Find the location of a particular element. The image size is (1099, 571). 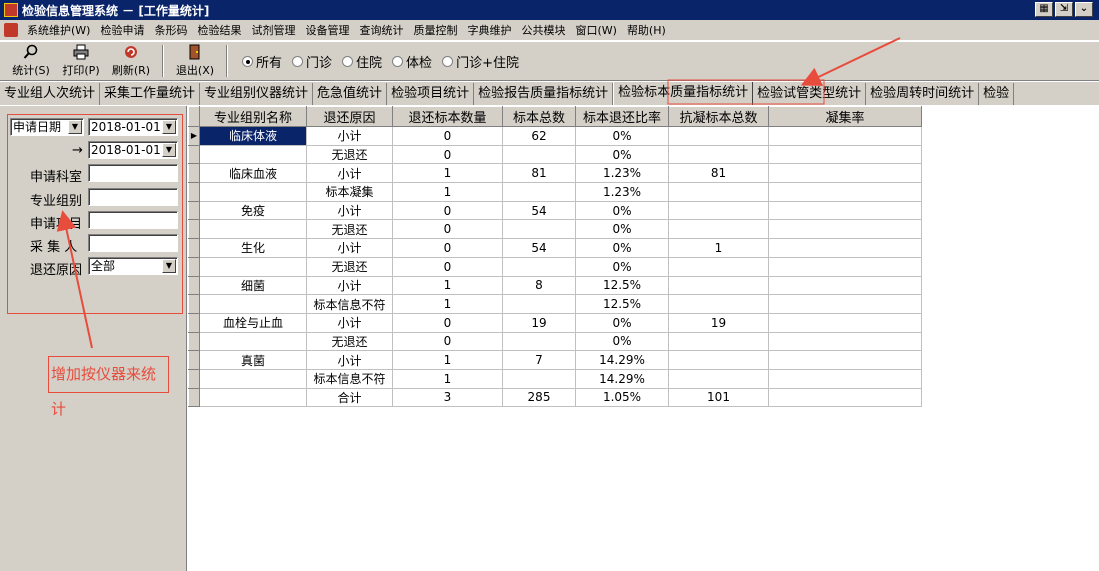

column-header: 标本总数 is located at coordinates (539, 116).